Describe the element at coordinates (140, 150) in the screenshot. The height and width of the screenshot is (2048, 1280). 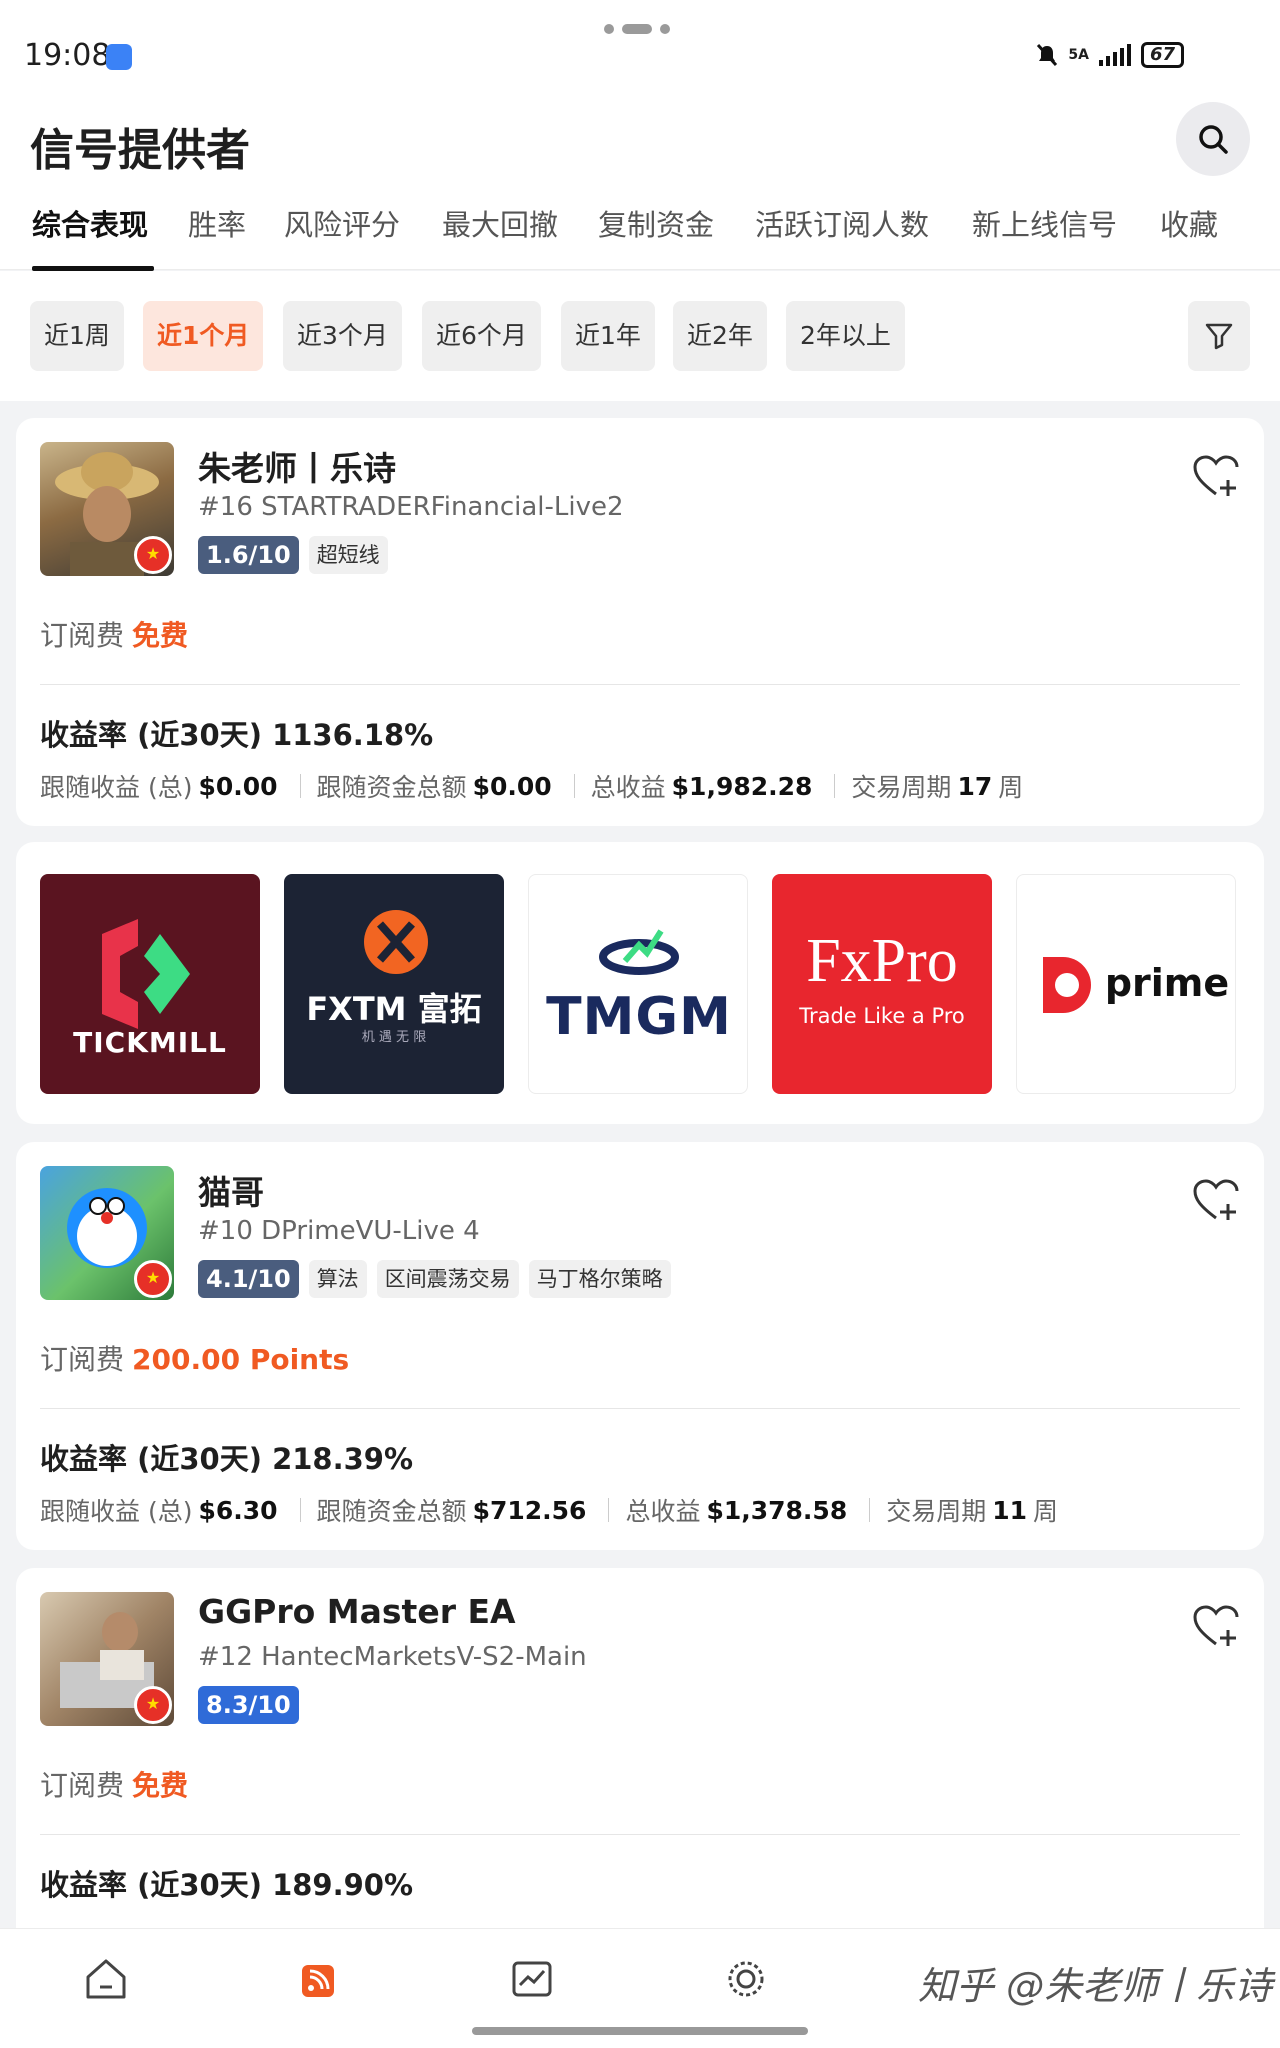
I see `page-title: 信号提供者` at that location.